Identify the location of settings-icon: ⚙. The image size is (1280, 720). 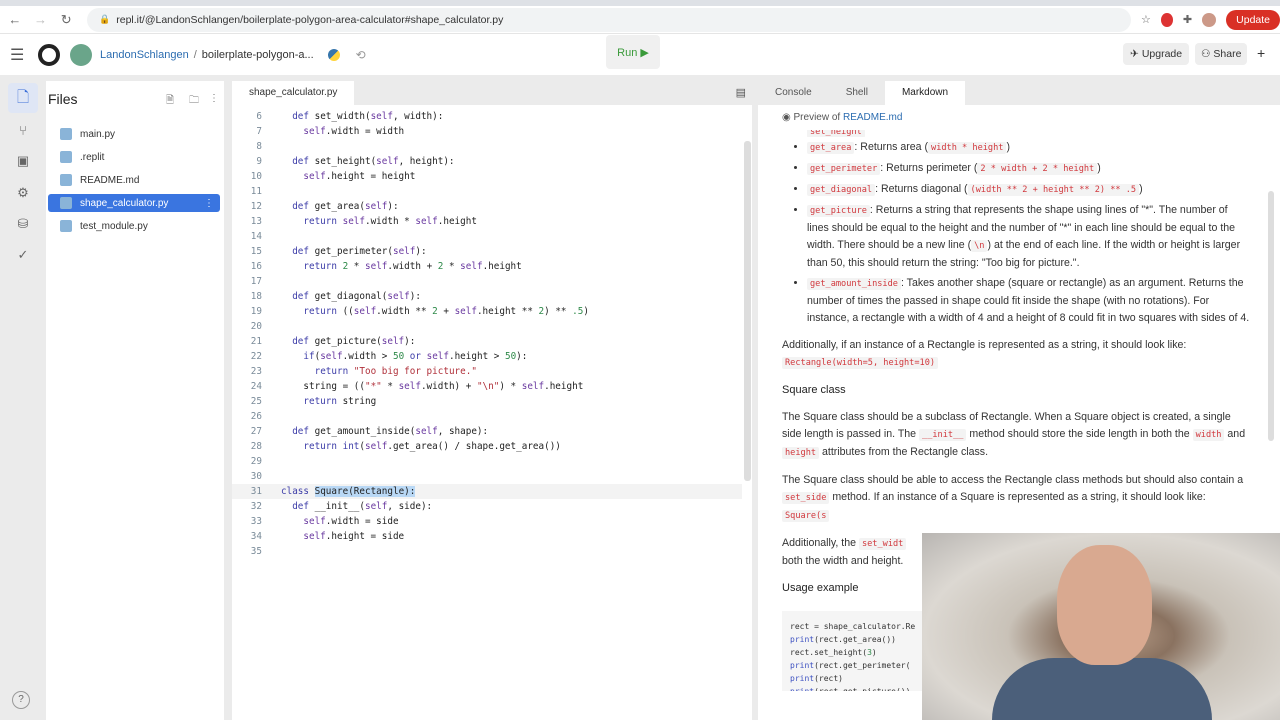
(23, 195).